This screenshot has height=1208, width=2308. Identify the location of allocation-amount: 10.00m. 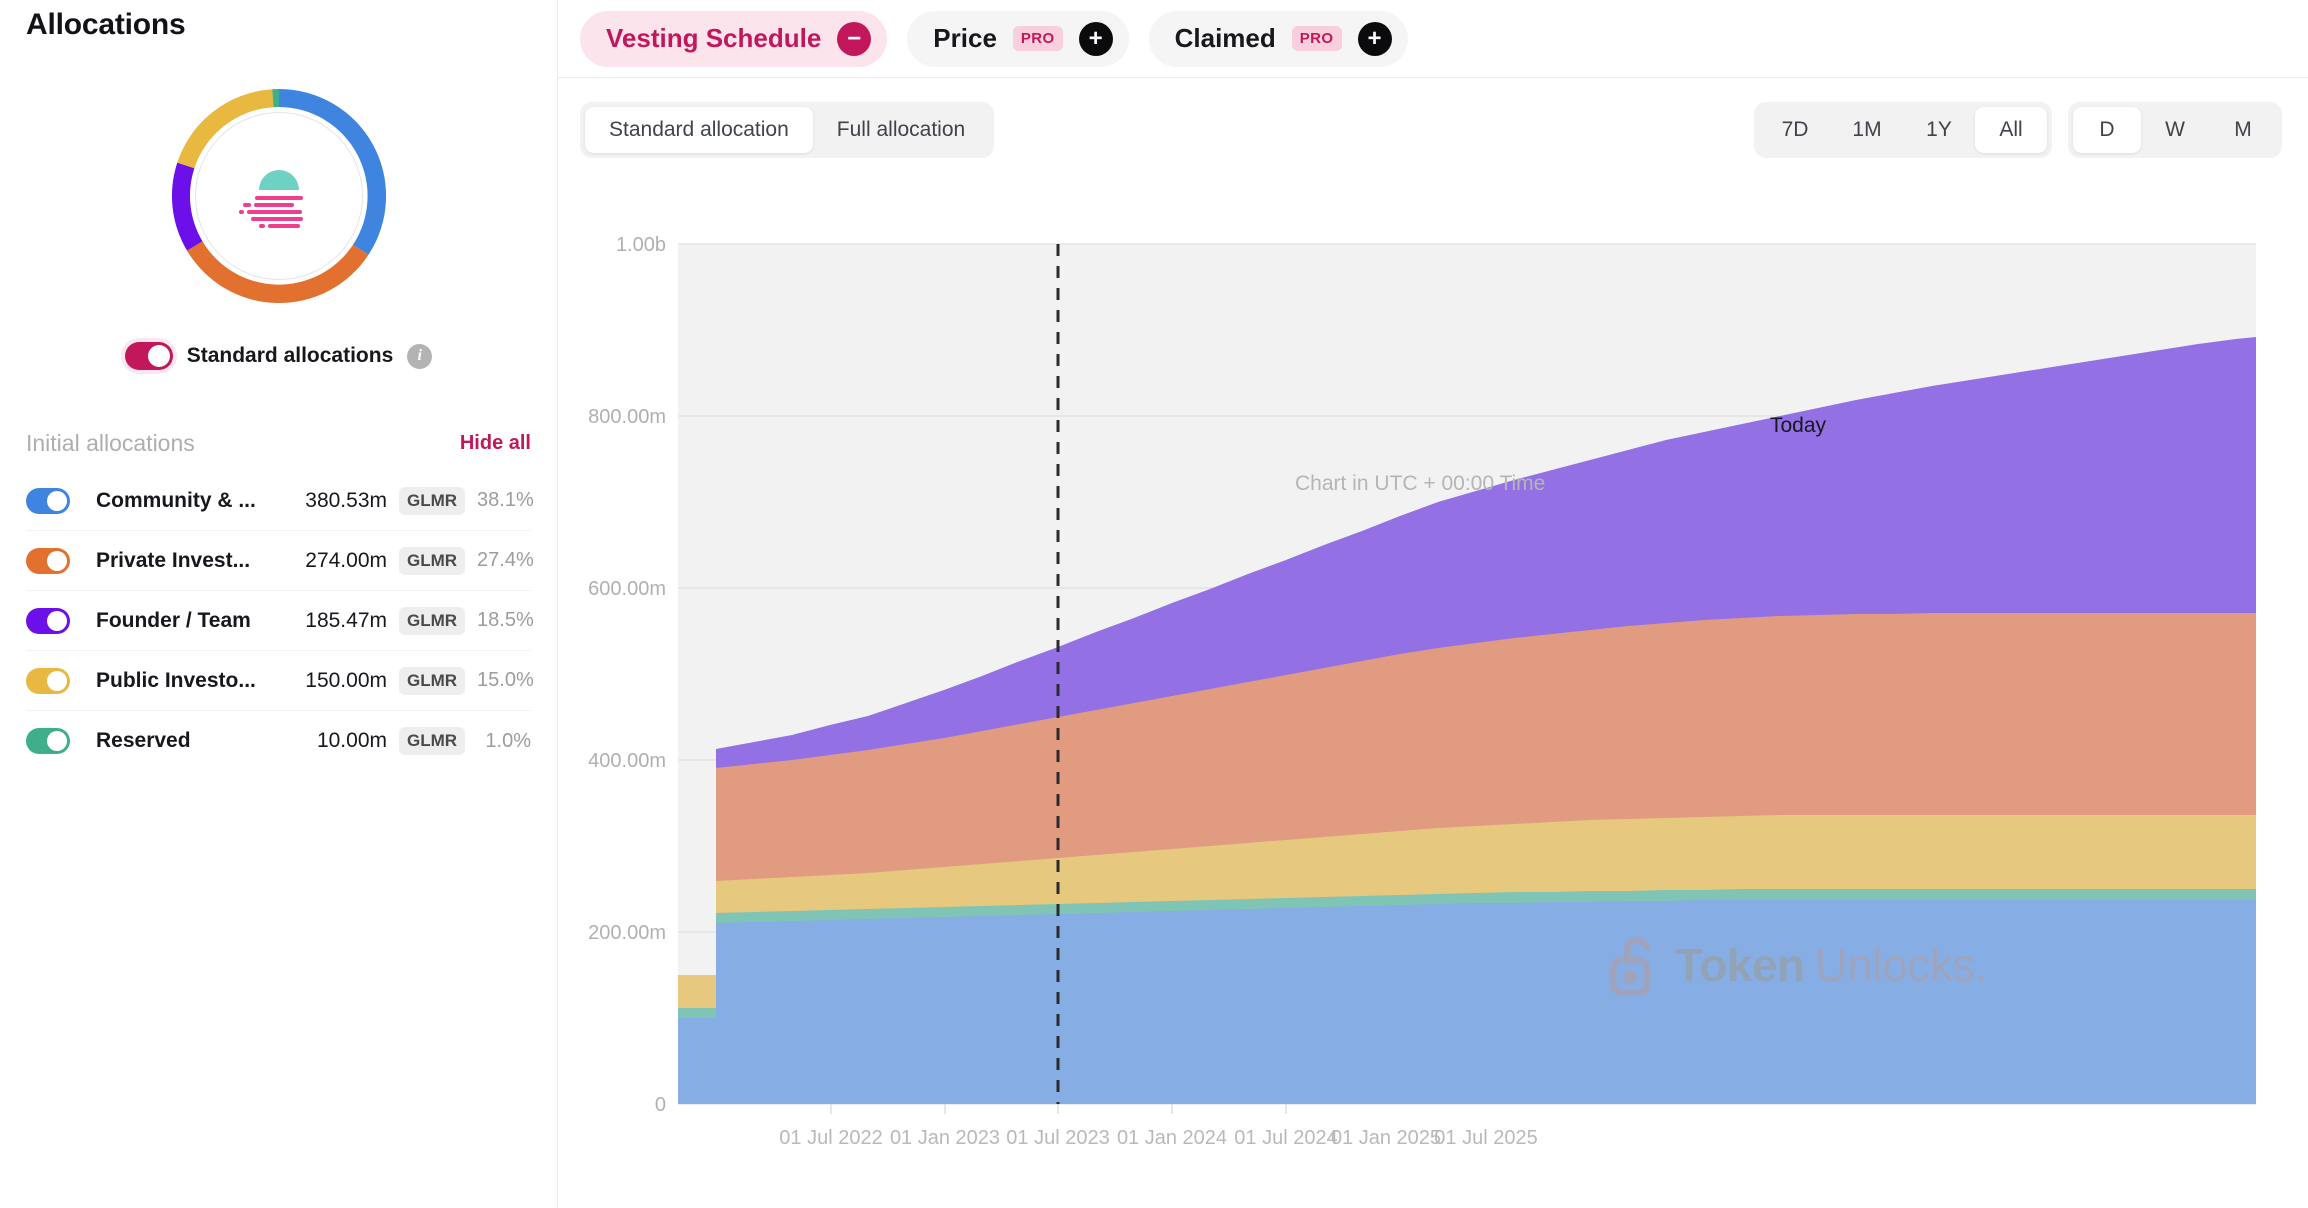
(351, 740).